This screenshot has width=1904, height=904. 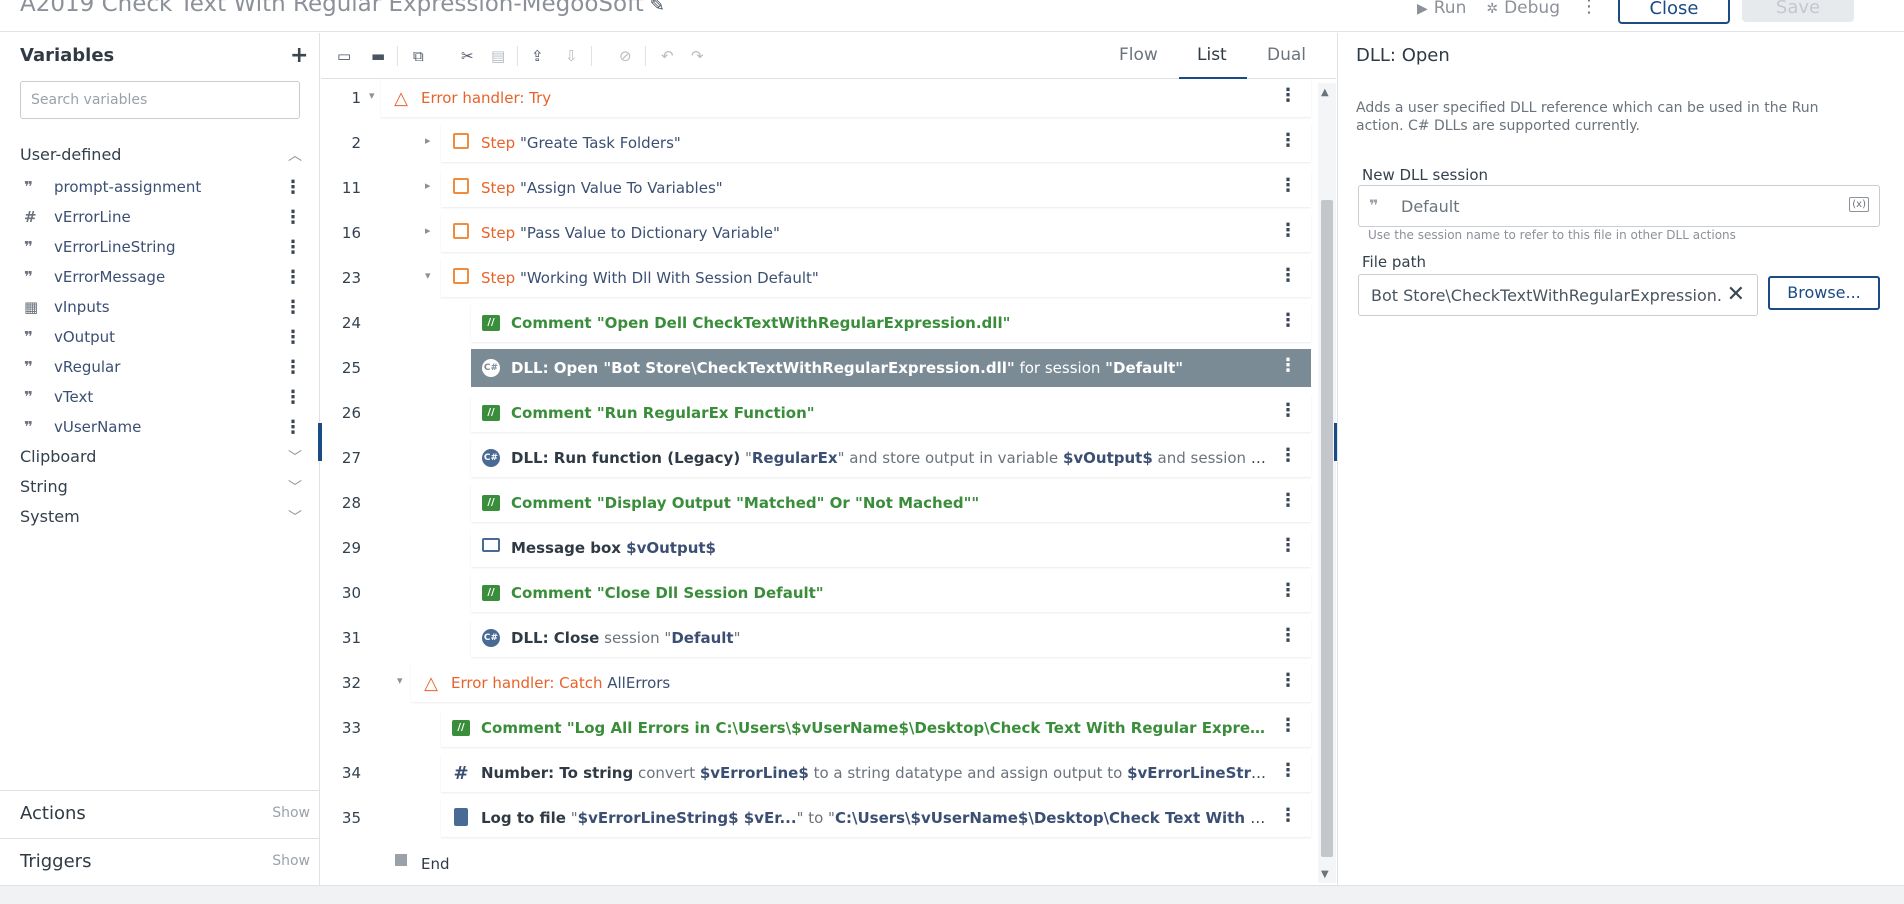 I want to click on disable-icon: ⊘, so click(x=625, y=56).